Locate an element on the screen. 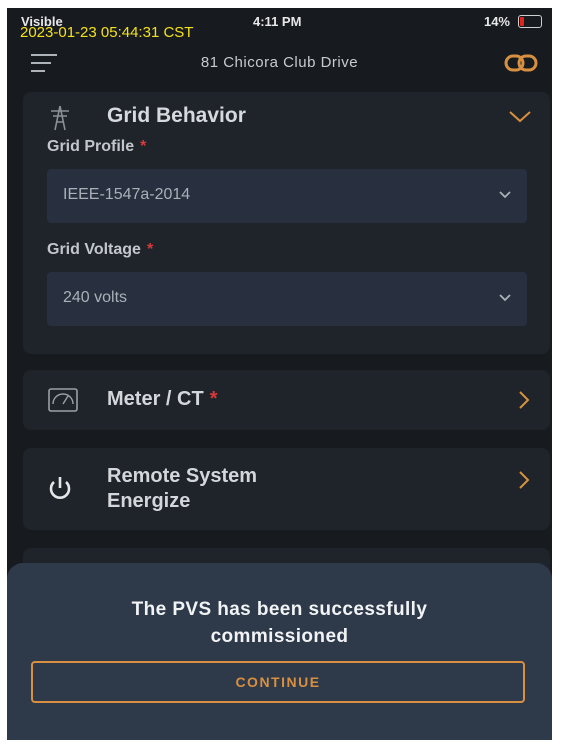 Image resolution: width=562 pixels, height=750 pixels. grid-profile-label: Grid Profile * is located at coordinates (97, 146).